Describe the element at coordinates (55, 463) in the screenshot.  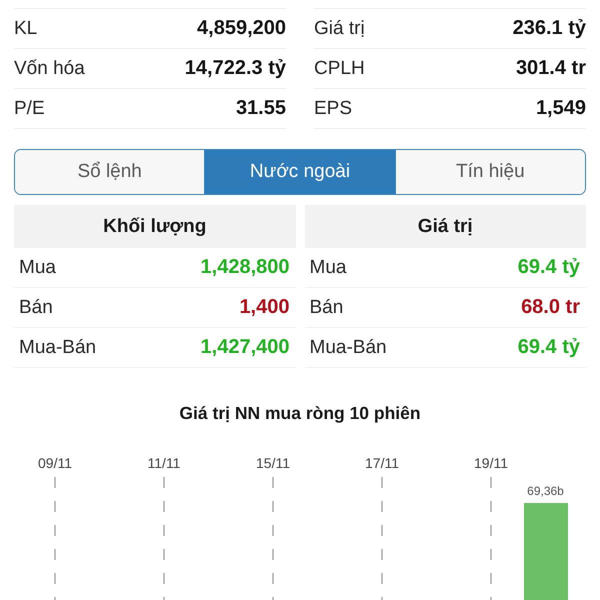
I see `date-label: 09/11` at that location.